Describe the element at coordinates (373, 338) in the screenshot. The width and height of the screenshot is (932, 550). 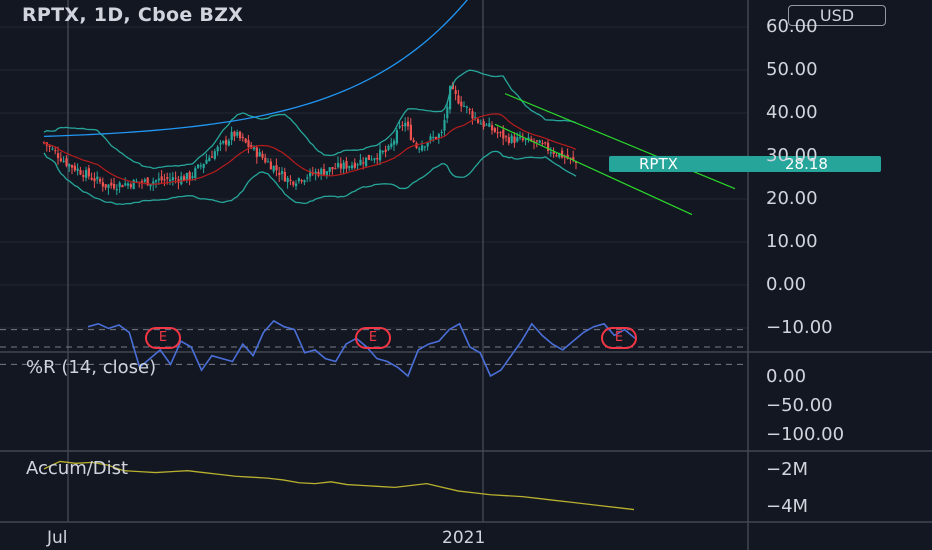
I see `earnings-marker-2: E` at that location.